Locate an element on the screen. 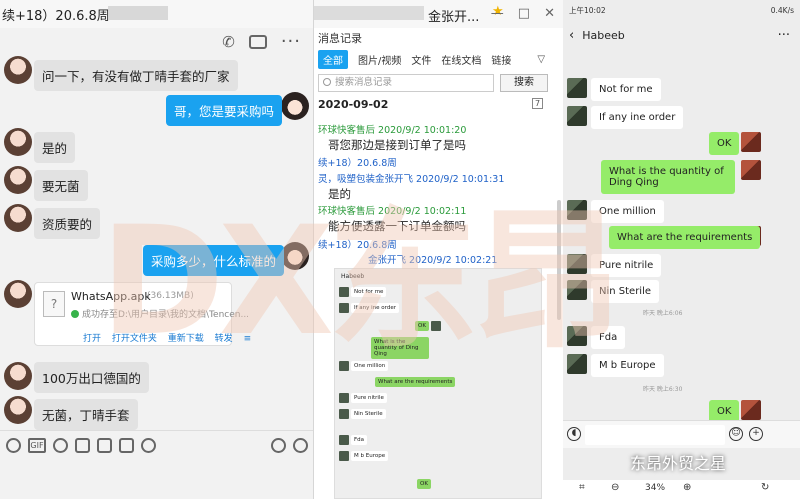 The width and height of the screenshot is (800, 499). record-meta: 金张开飞 2020/9/2 10:02:21 is located at coordinates (433, 260).